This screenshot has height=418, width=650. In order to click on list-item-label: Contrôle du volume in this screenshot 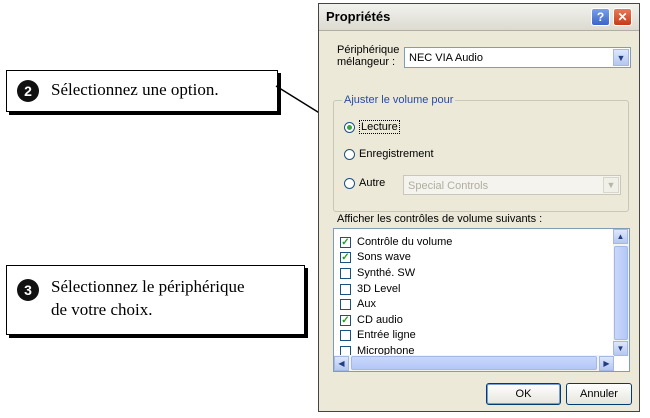, I will do `click(405, 242)`.